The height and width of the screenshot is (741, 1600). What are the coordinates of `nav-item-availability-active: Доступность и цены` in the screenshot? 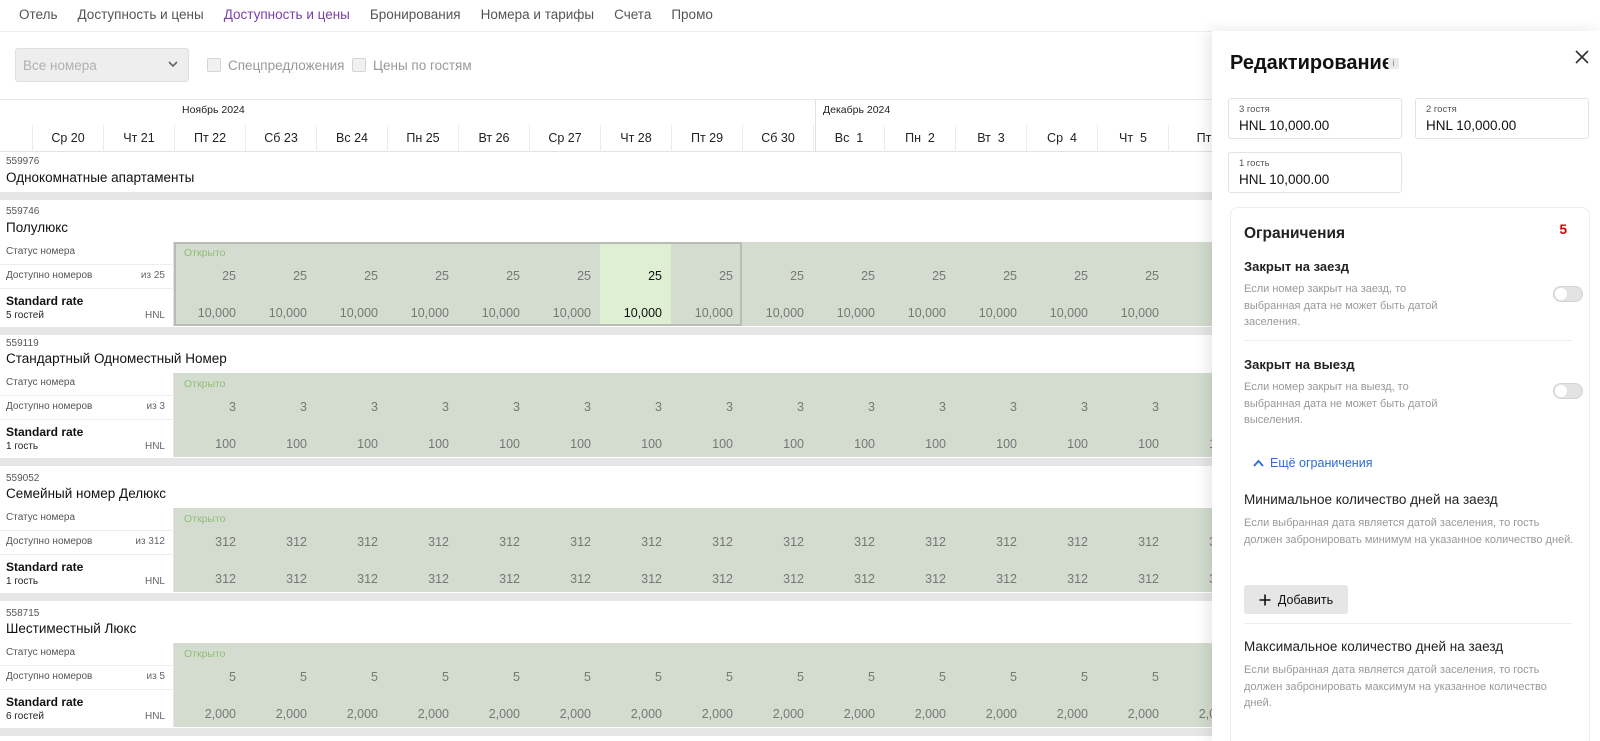 It's located at (287, 14).